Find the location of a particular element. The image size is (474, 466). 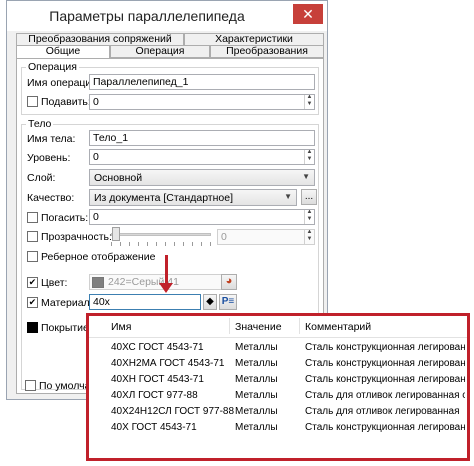

coating-checkbox is located at coordinates (32, 327).